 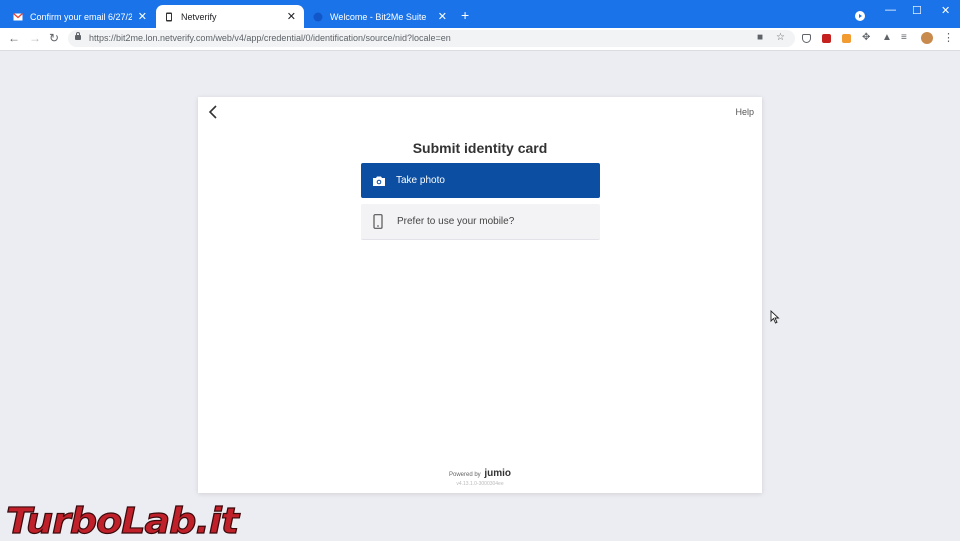 I want to click on profile-avatar, so click(x=927, y=38).